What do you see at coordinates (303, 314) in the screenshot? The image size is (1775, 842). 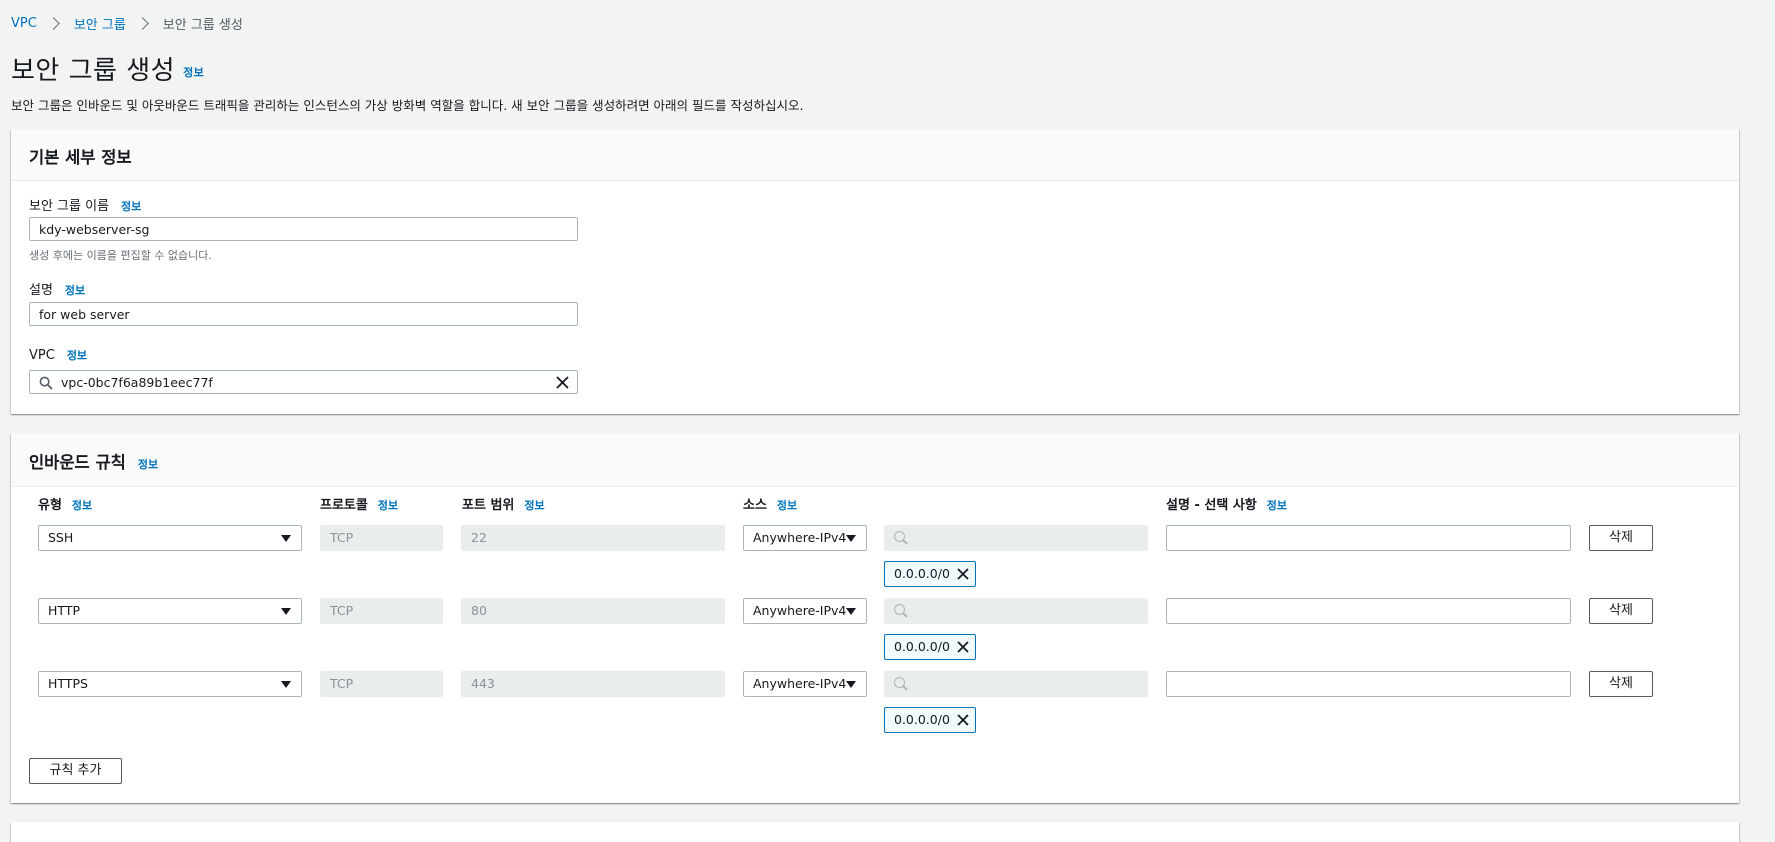 I see `description-input: for web server` at bounding box center [303, 314].